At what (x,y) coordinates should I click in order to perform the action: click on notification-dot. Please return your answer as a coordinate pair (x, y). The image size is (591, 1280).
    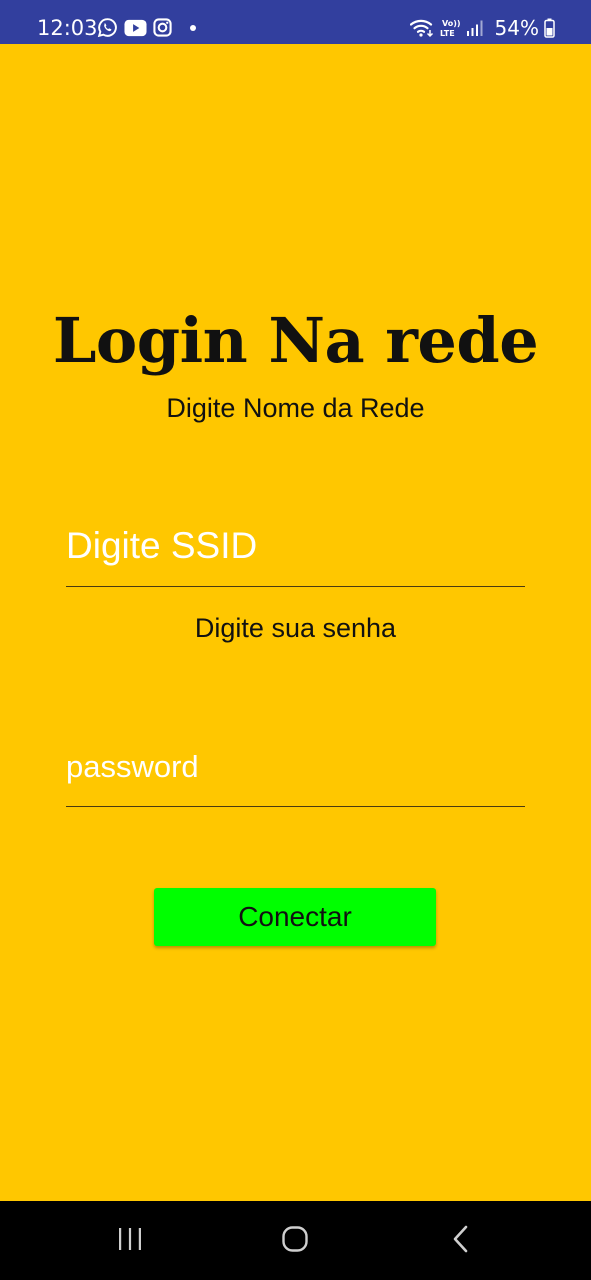
    Looking at the image, I should click on (193, 27).